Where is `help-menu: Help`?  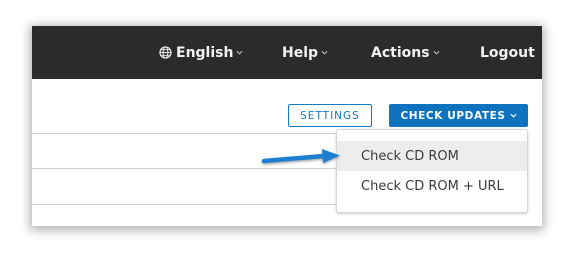
help-menu: Help is located at coordinates (305, 52).